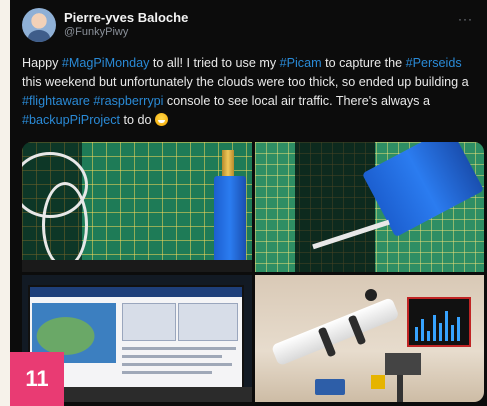 This screenshot has width=487, height=406. I want to click on pi-lcd-display, so click(439, 322).